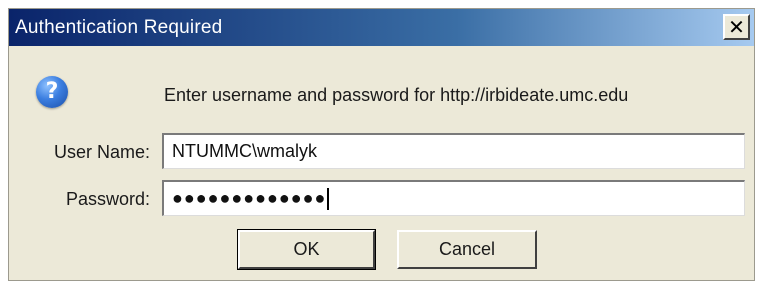 This screenshot has width=762, height=289. Describe the element at coordinates (467, 249) in the screenshot. I see `cancel-button: Cancel` at that location.